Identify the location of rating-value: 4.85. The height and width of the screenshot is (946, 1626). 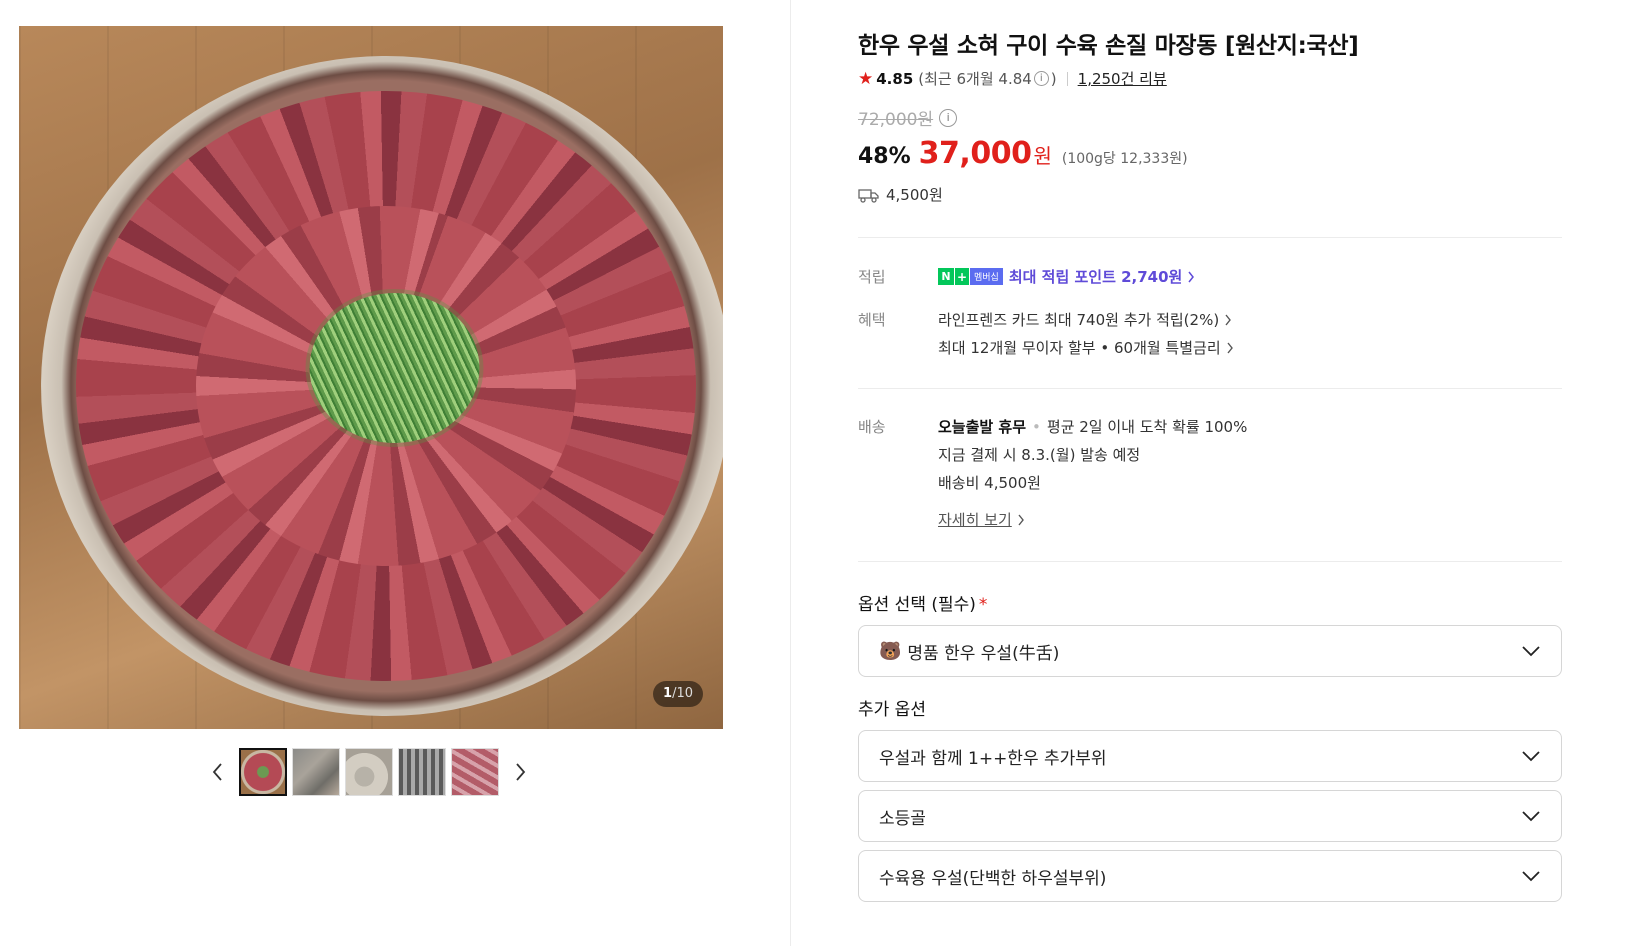
(895, 78).